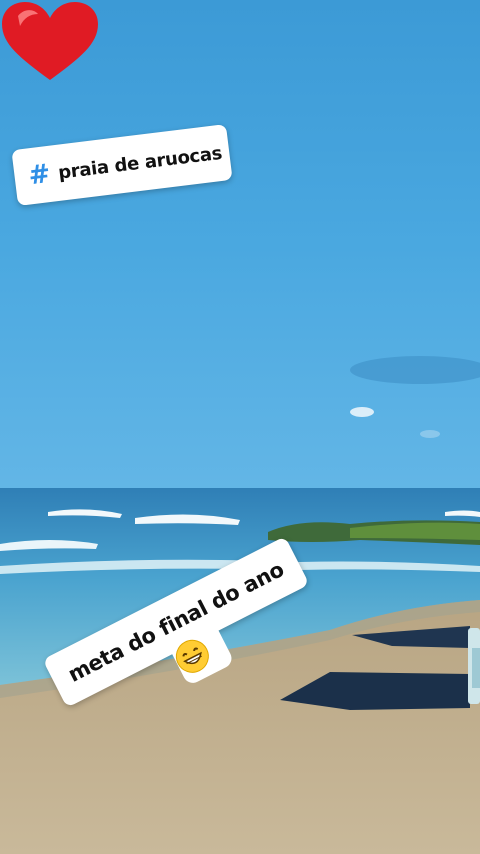  What do you see at coordinates (476, 668) in the screenshot?
I see `chair` at bounding box center [476, 668].